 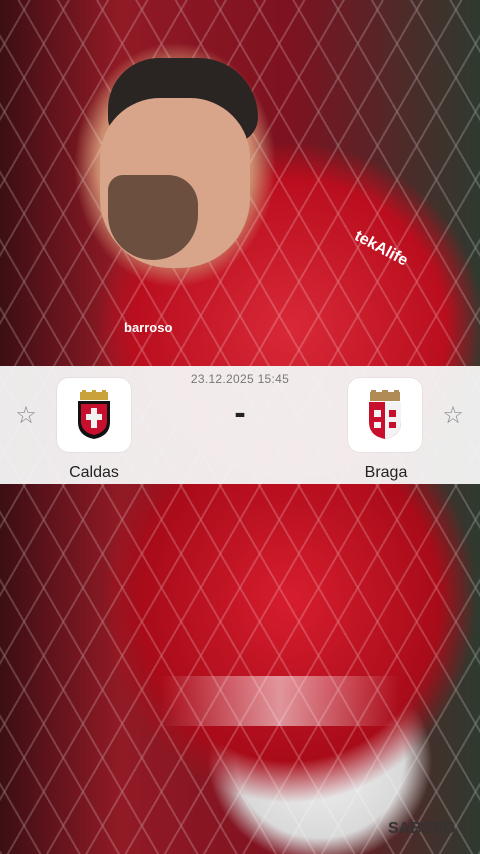 I want to click on away-team-name: Braga, so click(x=386, y=473).